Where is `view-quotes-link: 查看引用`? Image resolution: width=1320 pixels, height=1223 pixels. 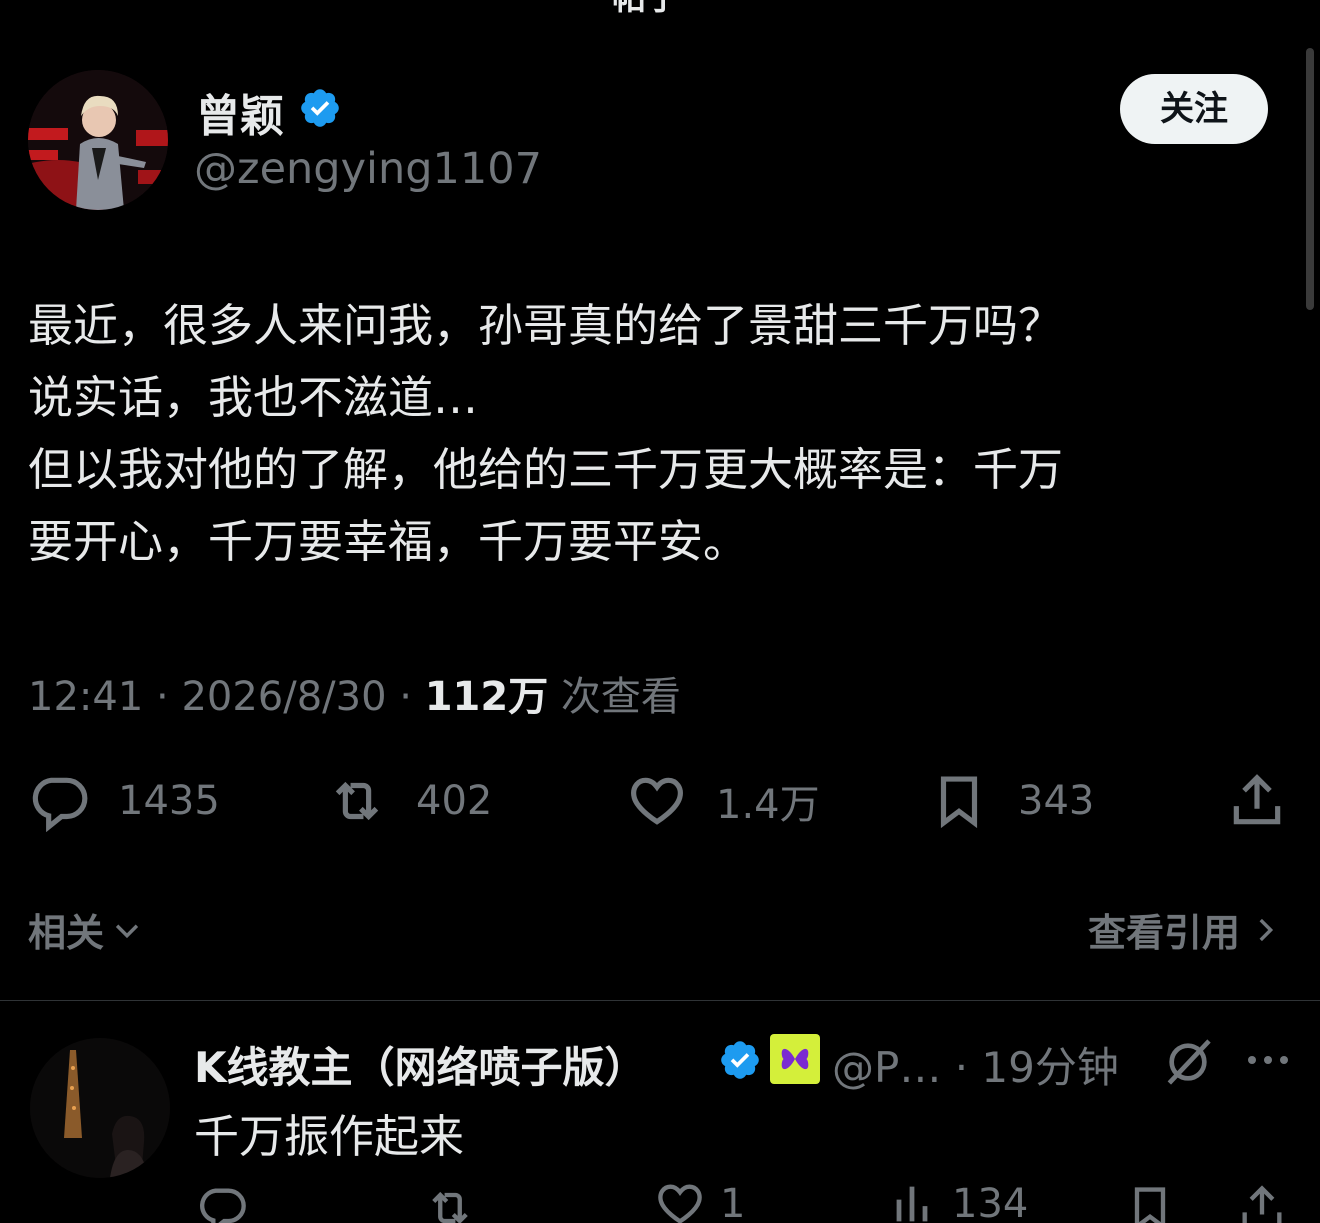 view-quotes-link: 查看引用 is located at coordinates (1185, 929).